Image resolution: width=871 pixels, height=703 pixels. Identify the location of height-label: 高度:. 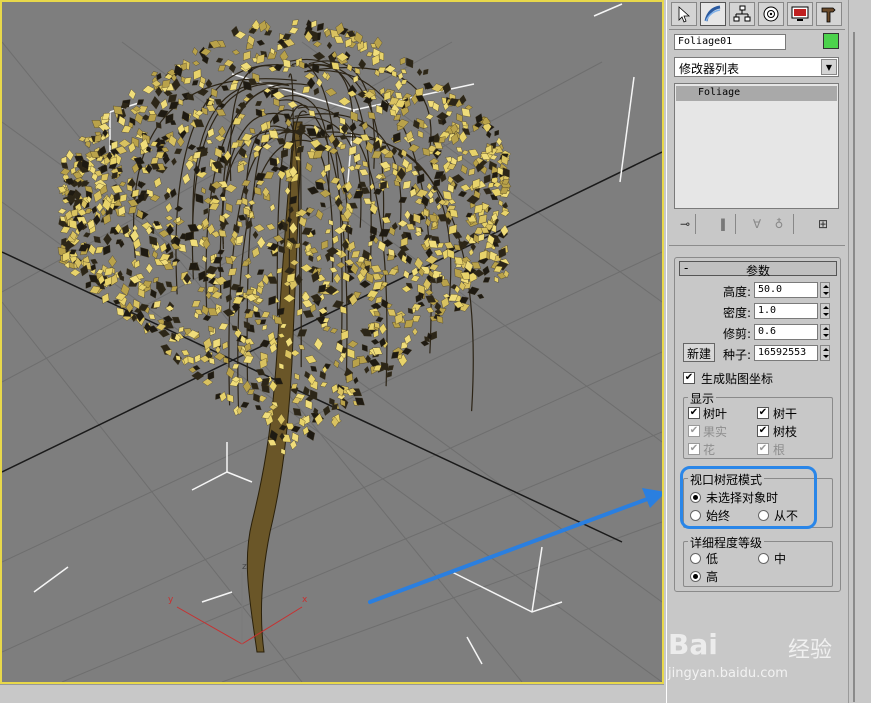
(736, 292).